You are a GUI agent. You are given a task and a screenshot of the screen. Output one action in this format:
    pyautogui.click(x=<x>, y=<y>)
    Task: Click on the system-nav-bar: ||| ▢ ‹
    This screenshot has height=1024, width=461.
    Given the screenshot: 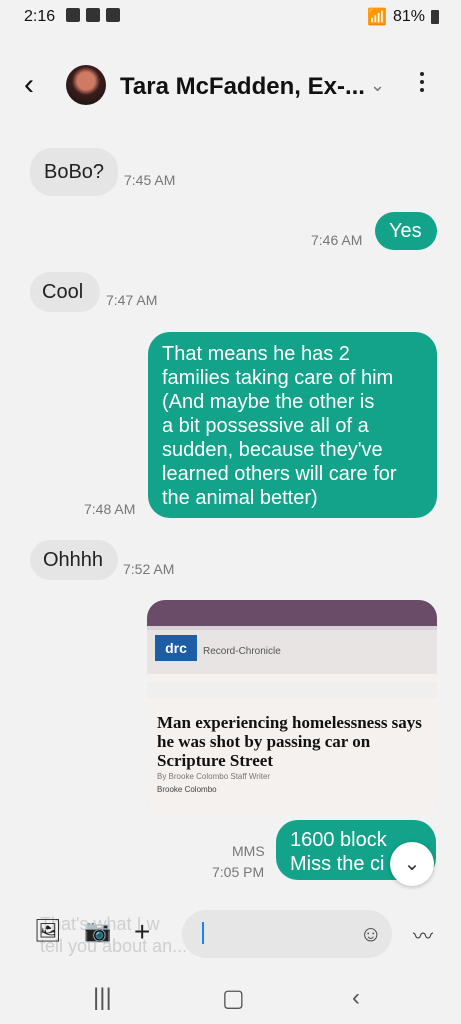 What is the action you would take?
    pyautogui.click(x=230, y=997)
    